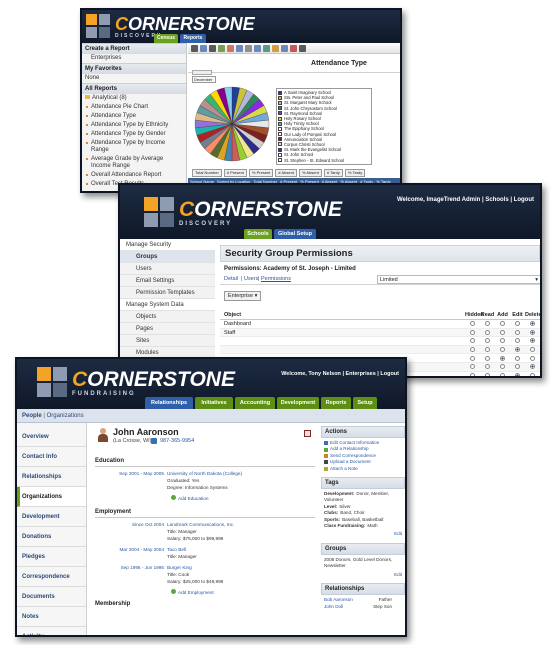 The image size is (550, 645). What do you see at coordinates (51, 517) in the screenshot?
I see `sidebar-item: Development` at bounding box center [51, 517].